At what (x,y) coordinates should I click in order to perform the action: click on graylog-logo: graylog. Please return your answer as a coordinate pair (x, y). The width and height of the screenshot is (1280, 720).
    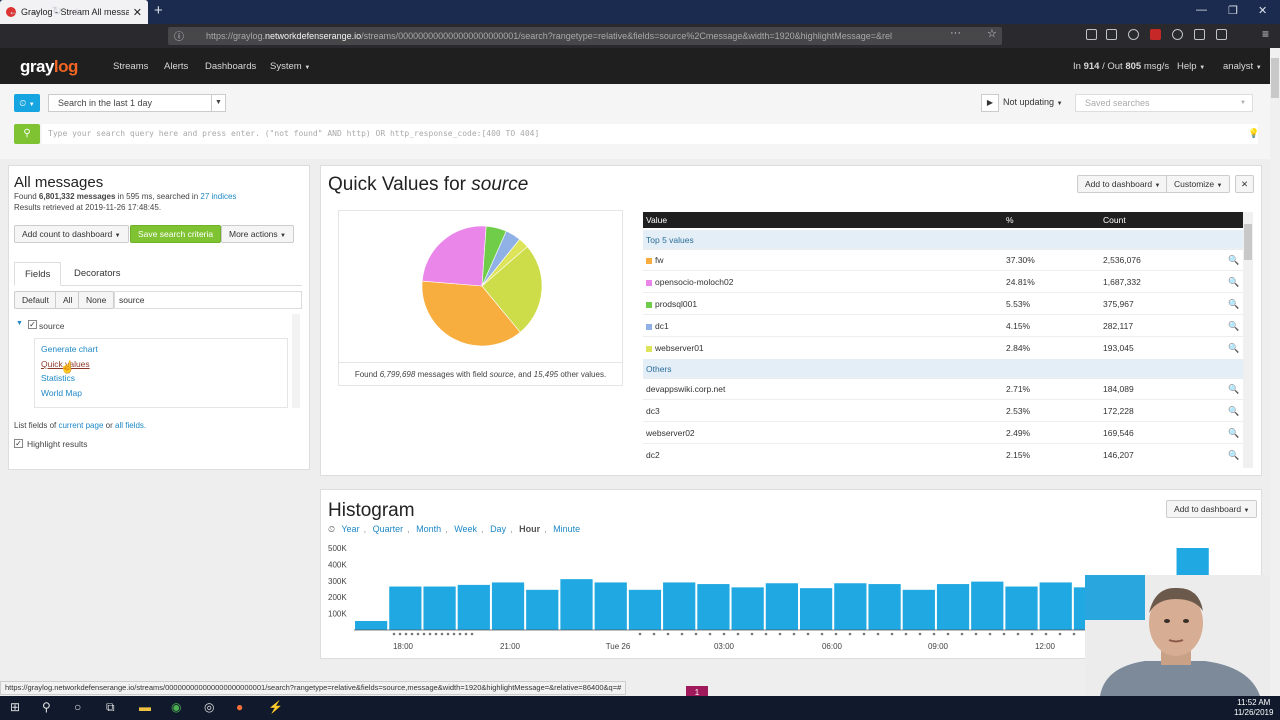
    Looking at the image, I should click on (49, 67).